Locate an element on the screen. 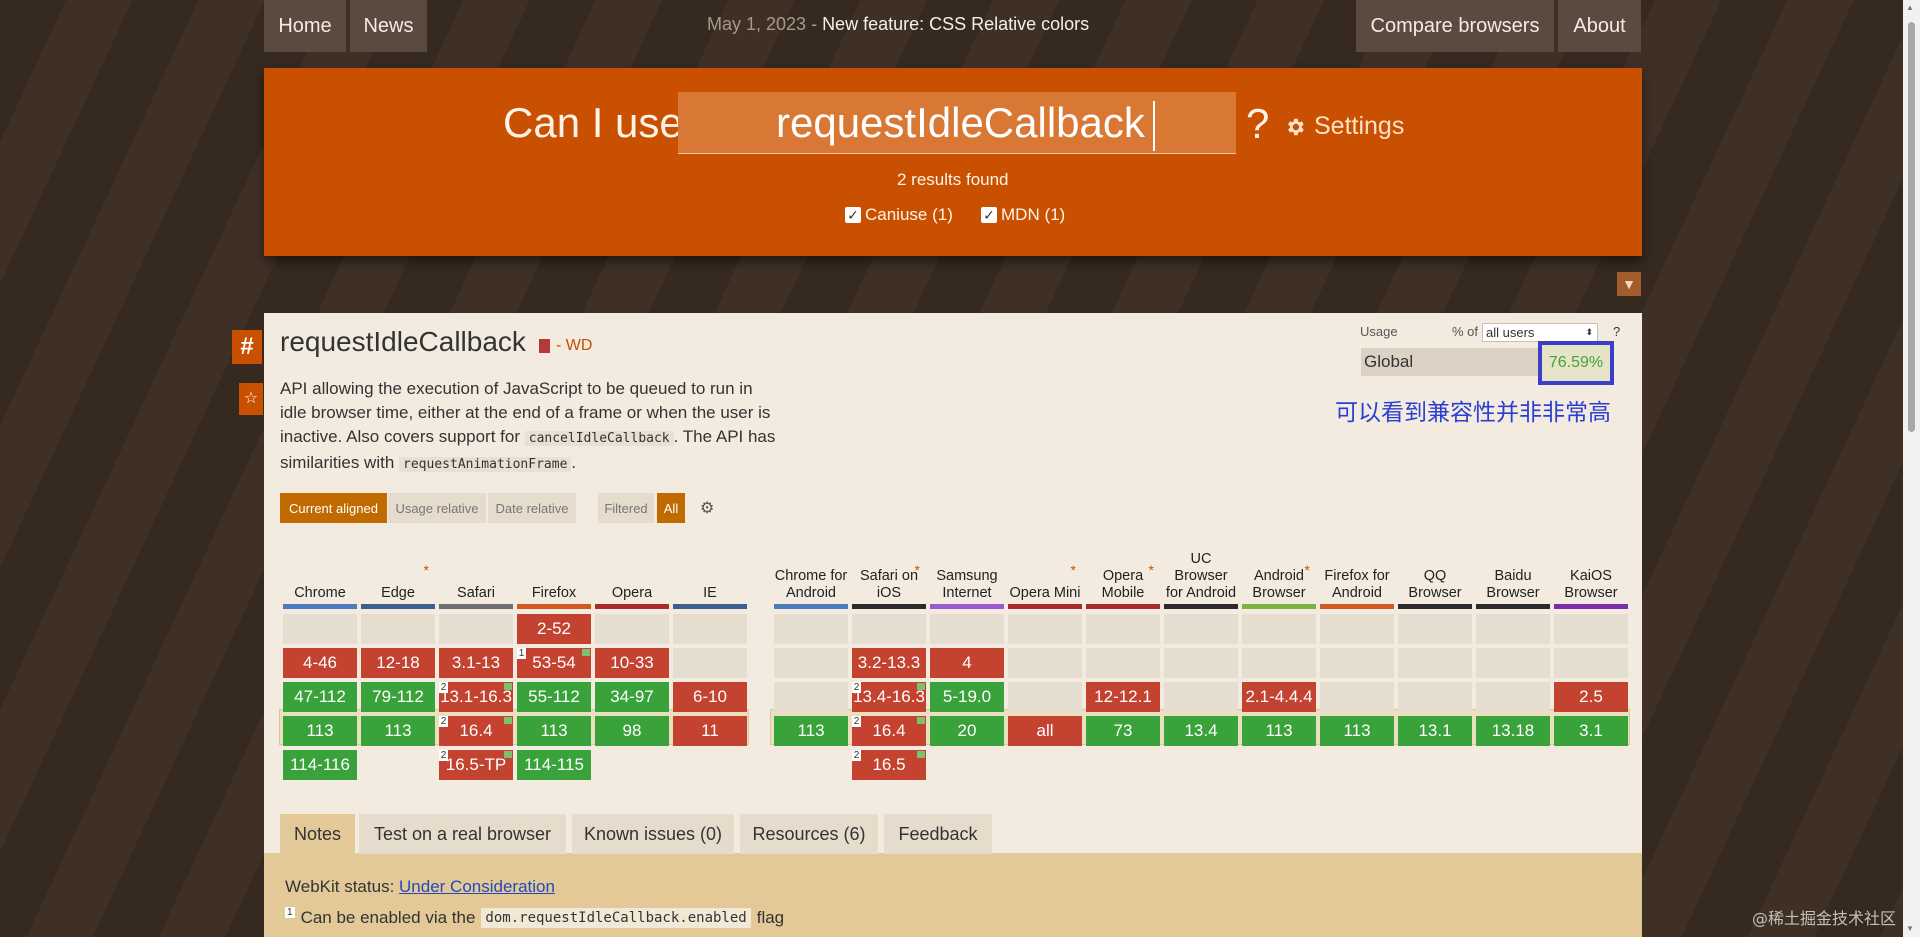 The height and width of the screenshot is (937, 1920). version-label: 4 is located at coordinates (967, 662).